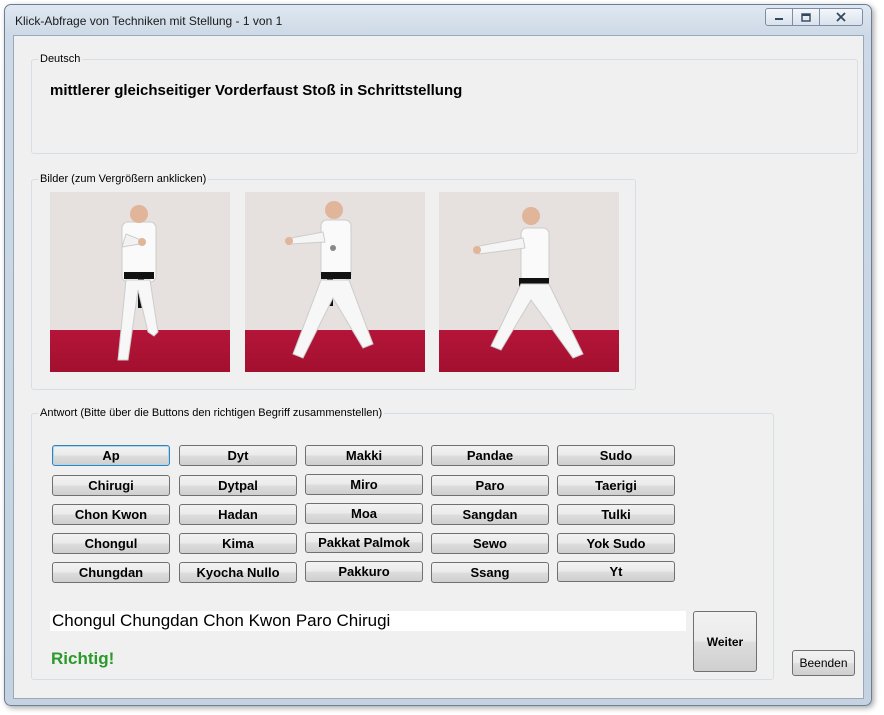  Describe the element at coordinates (616, 485) in the screenshot. I see `word-button-taerigi: Taerigi` at that location.